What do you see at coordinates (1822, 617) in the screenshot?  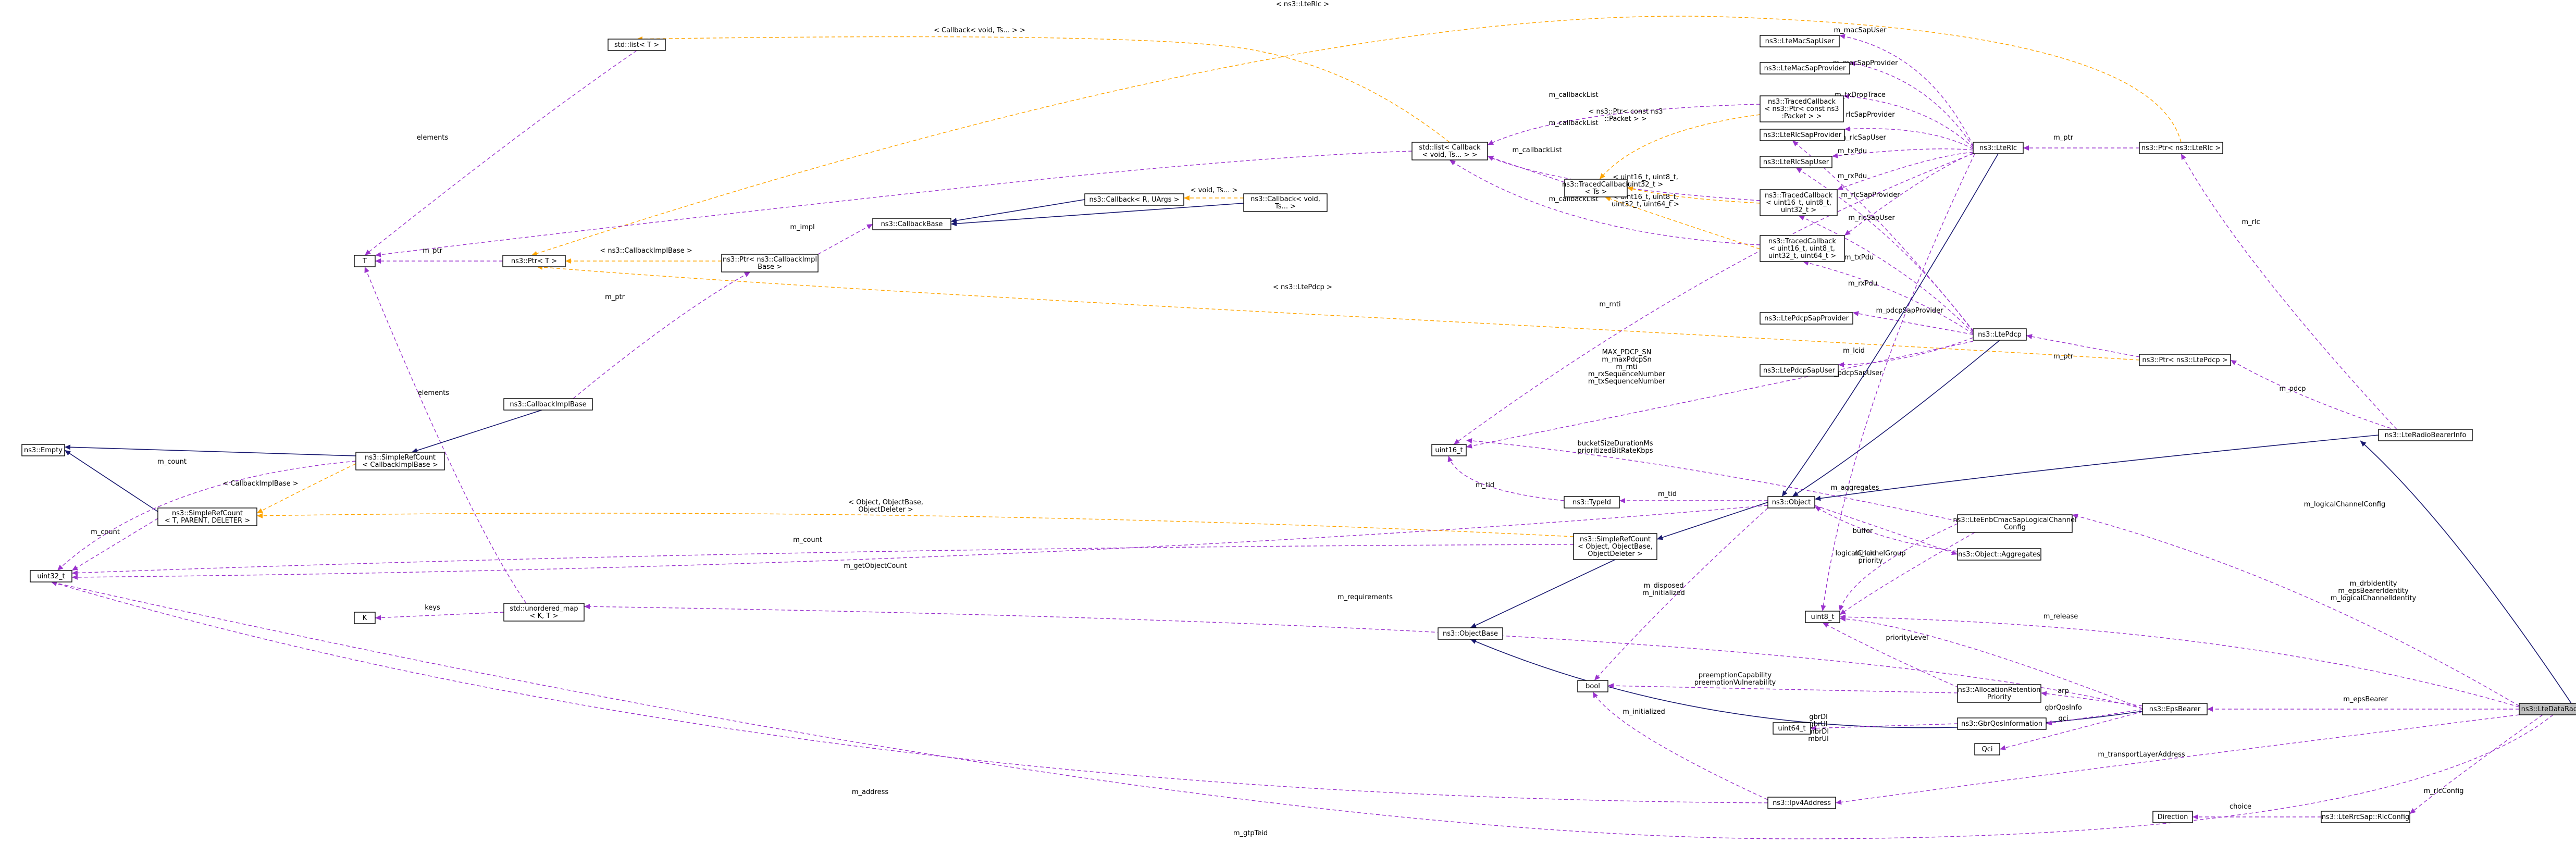 I see `class-node-uint8_t: uint8_t` at bounding box center [1822, 617].